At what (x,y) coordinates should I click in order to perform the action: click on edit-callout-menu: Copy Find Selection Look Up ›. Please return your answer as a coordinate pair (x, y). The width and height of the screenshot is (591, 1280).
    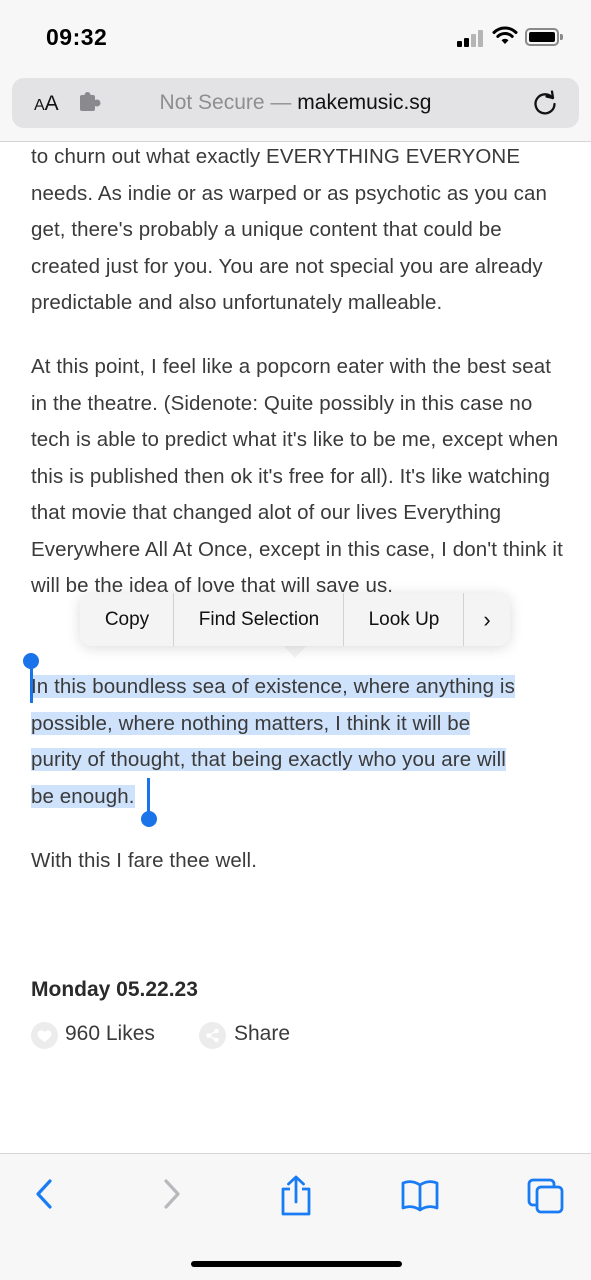
    Looking at the image, I should click on (295, 619).